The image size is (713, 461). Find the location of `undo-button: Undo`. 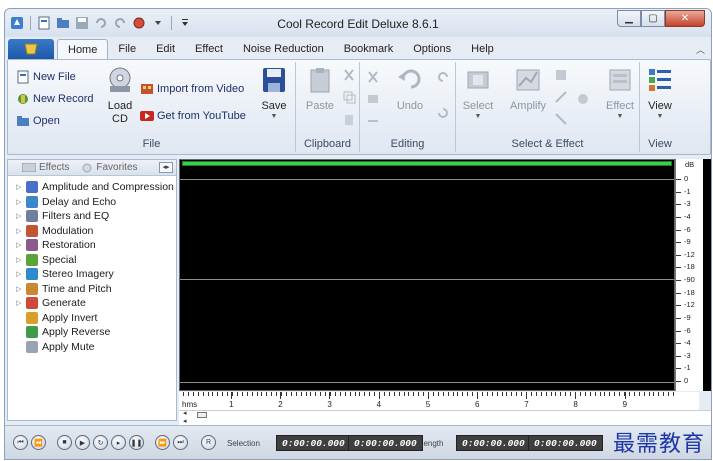

undo-button: Undo is located at coordinates (410, 89).